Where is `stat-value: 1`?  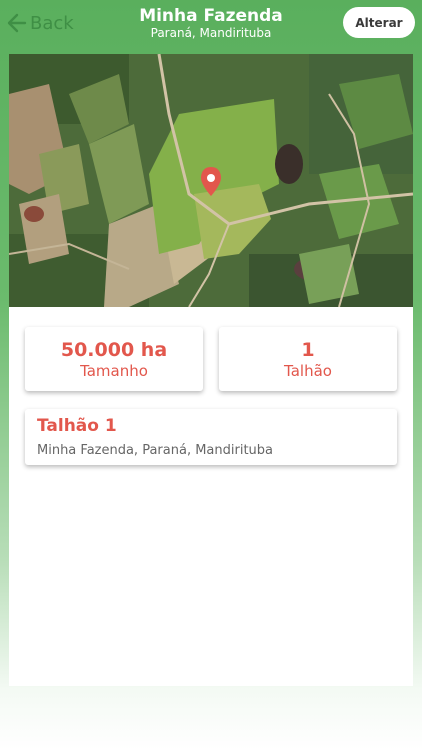
stat-value: 1 is located at coordinates (308, 350).